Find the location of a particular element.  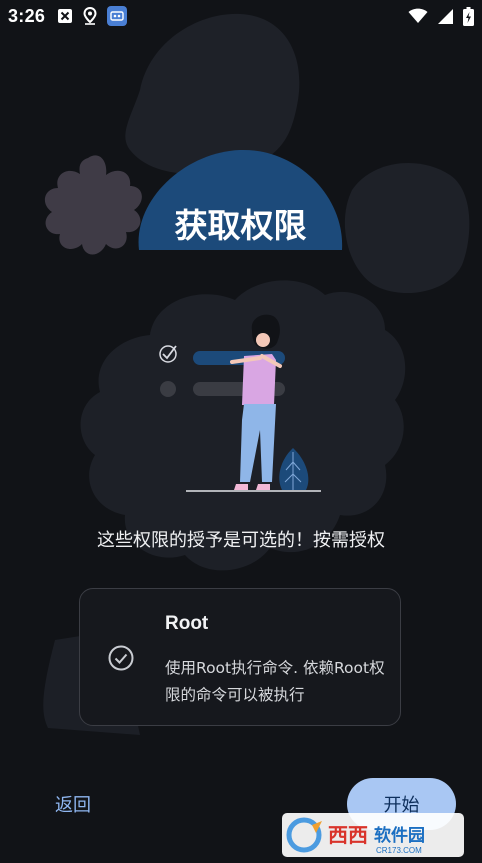

permission-description: 使用Root执行命令. 依赖Root权限的命令可以被执行 is located at coordinates (275, 681).